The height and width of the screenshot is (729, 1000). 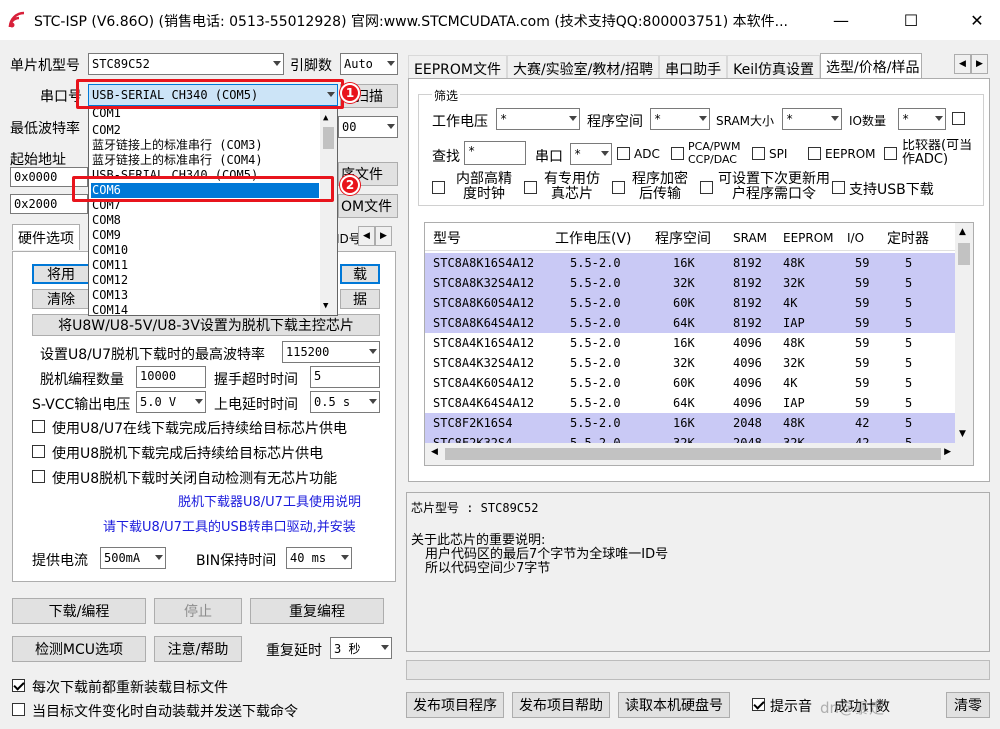 I want to click on dropdown-item: COM12, so click(x=110, y=280).